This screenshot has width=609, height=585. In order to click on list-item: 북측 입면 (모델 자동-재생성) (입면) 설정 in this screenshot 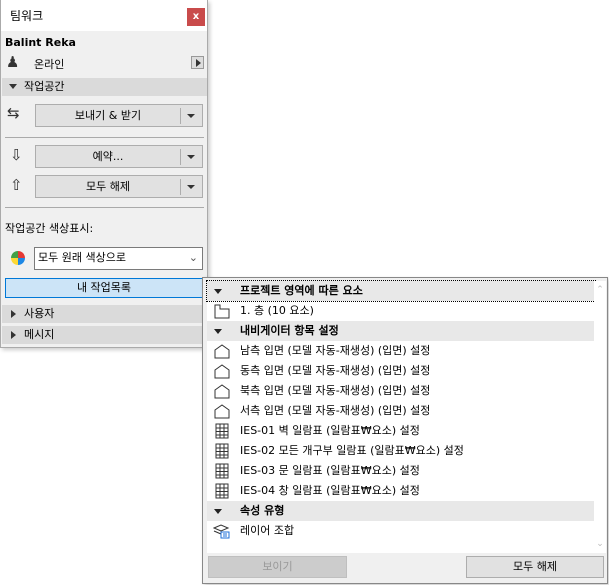, I will do `click(401, 391)`.